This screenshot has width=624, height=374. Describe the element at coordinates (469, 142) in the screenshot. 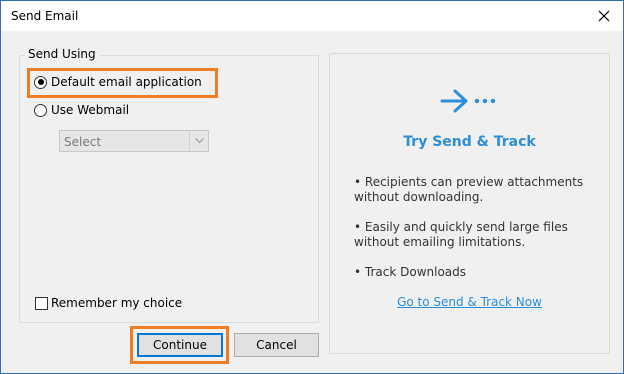

I see `promo-title: Try Send & Track` at that location.